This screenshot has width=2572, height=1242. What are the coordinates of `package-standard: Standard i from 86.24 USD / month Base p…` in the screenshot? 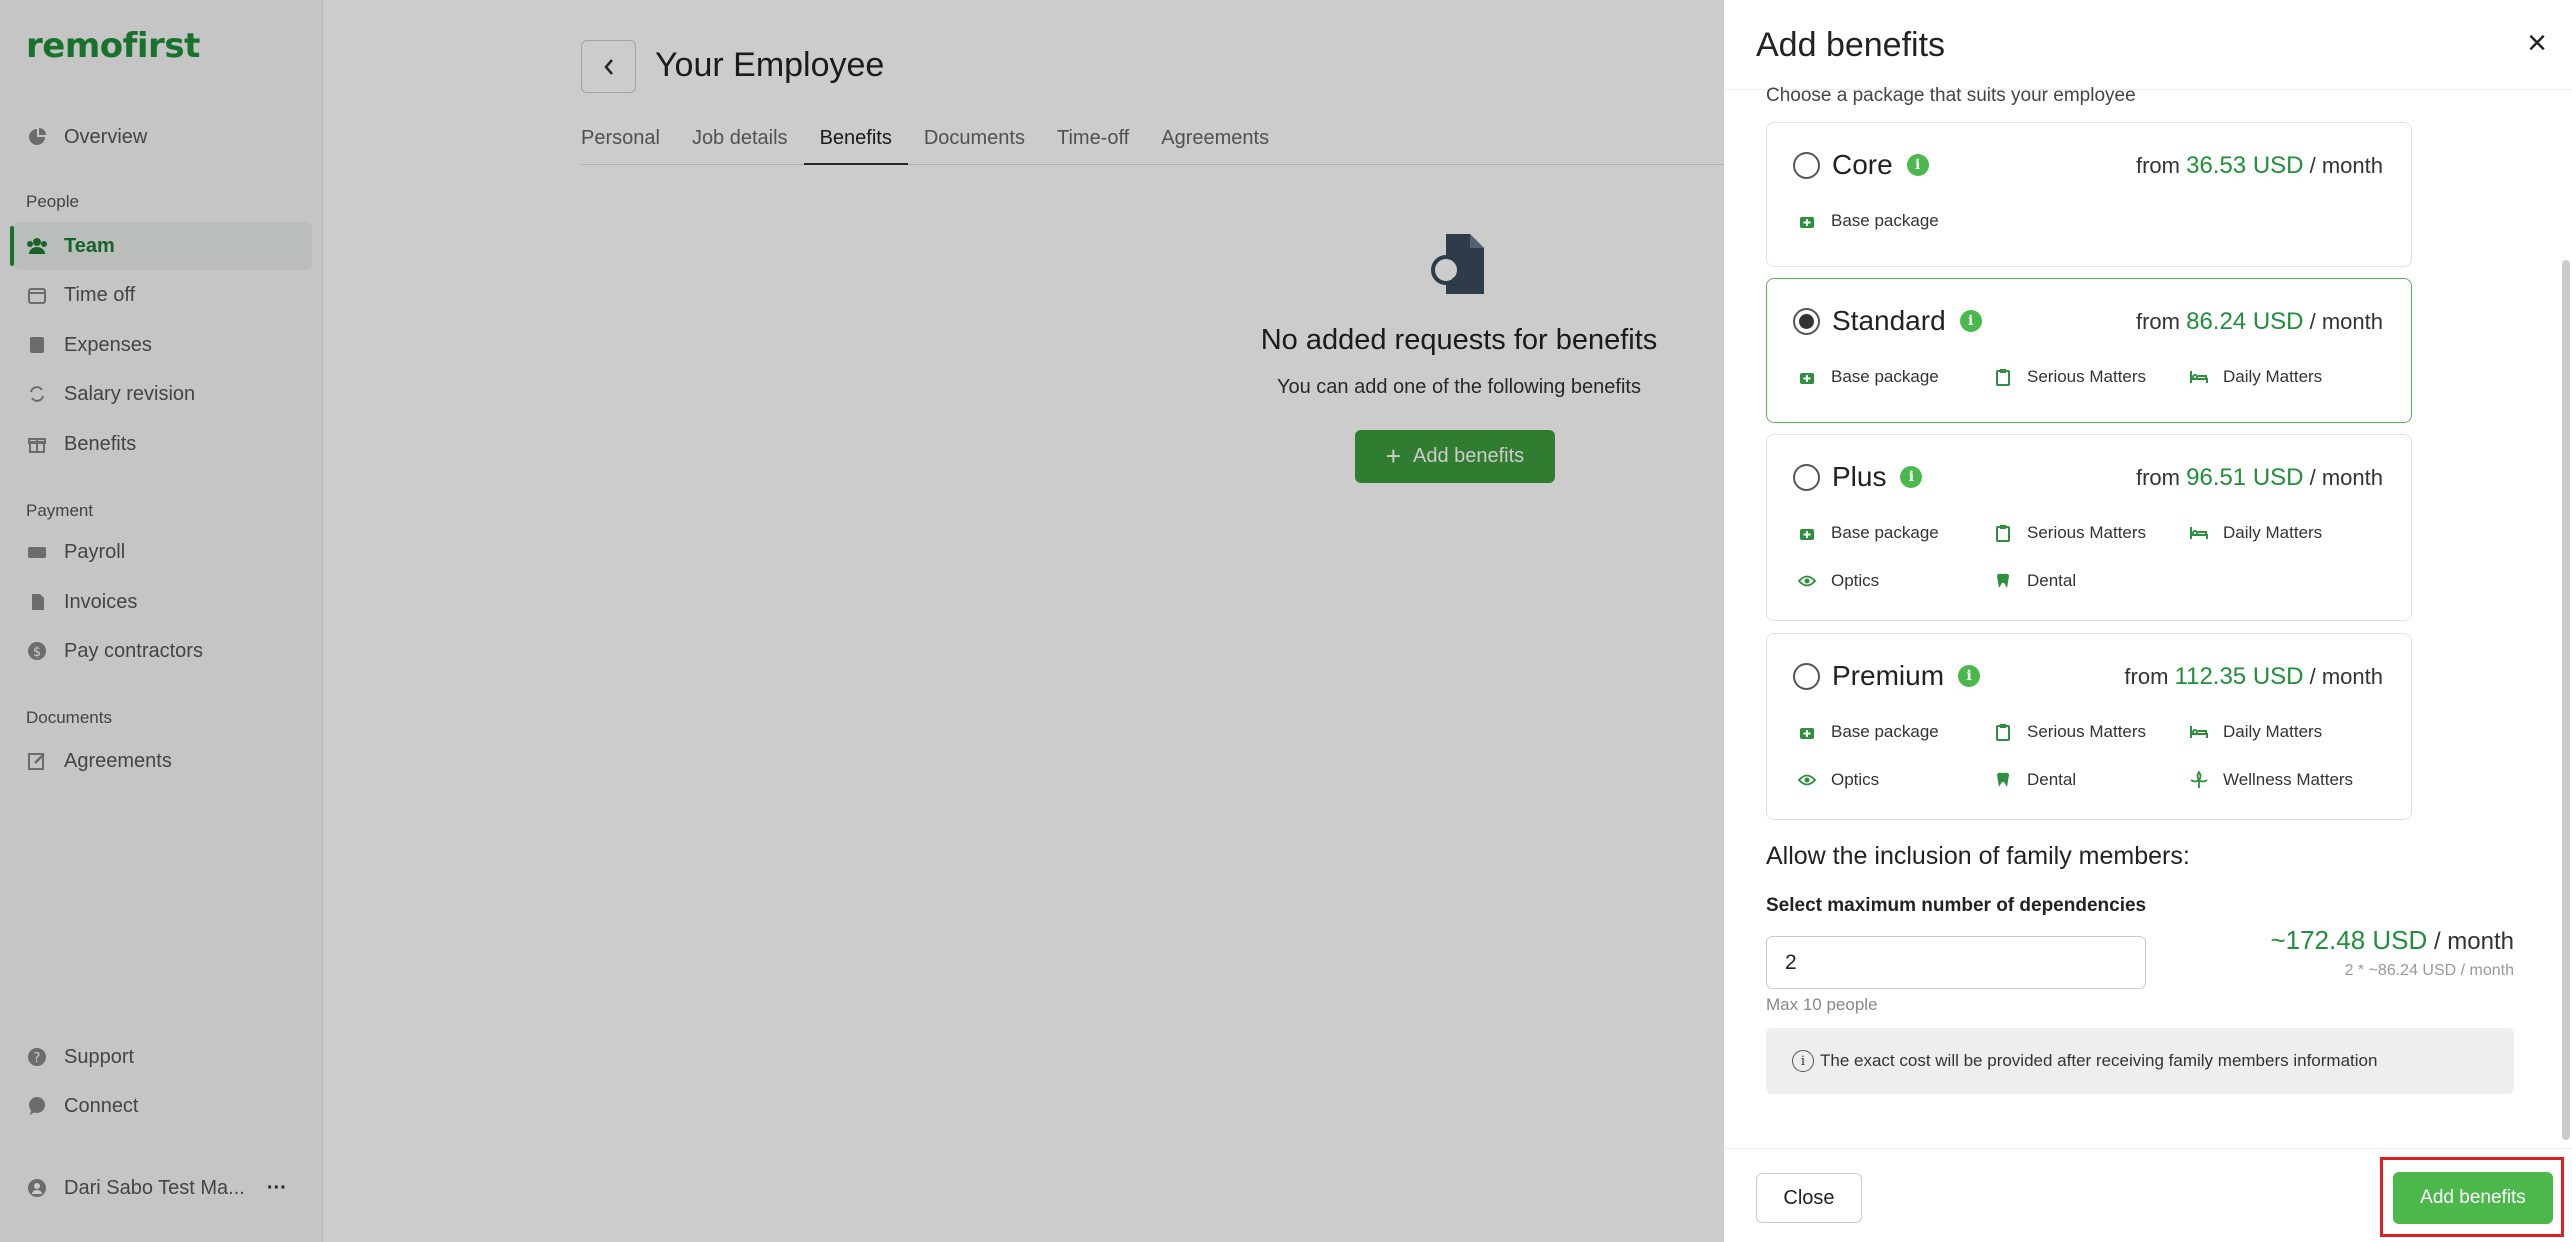 It's located at (2089, 350).